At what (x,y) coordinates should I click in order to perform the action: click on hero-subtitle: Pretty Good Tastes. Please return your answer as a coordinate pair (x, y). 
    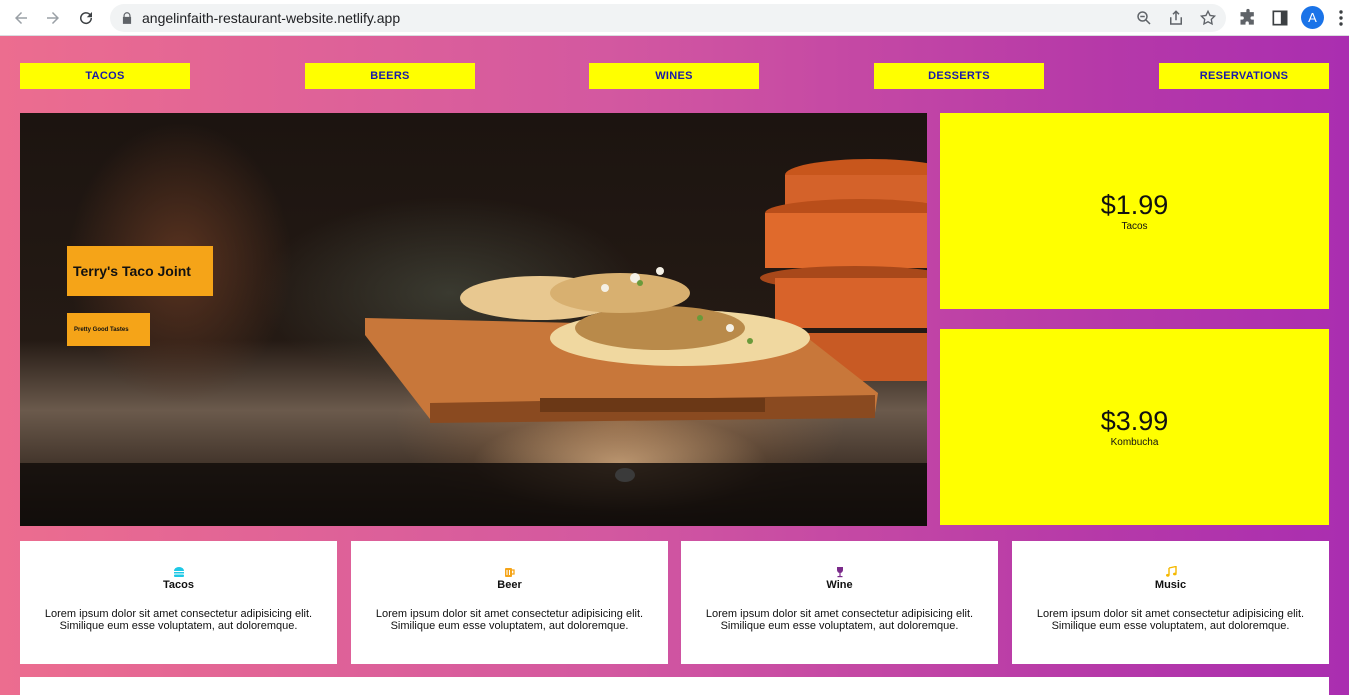
    Looking at the image, I should click on (108, 329).